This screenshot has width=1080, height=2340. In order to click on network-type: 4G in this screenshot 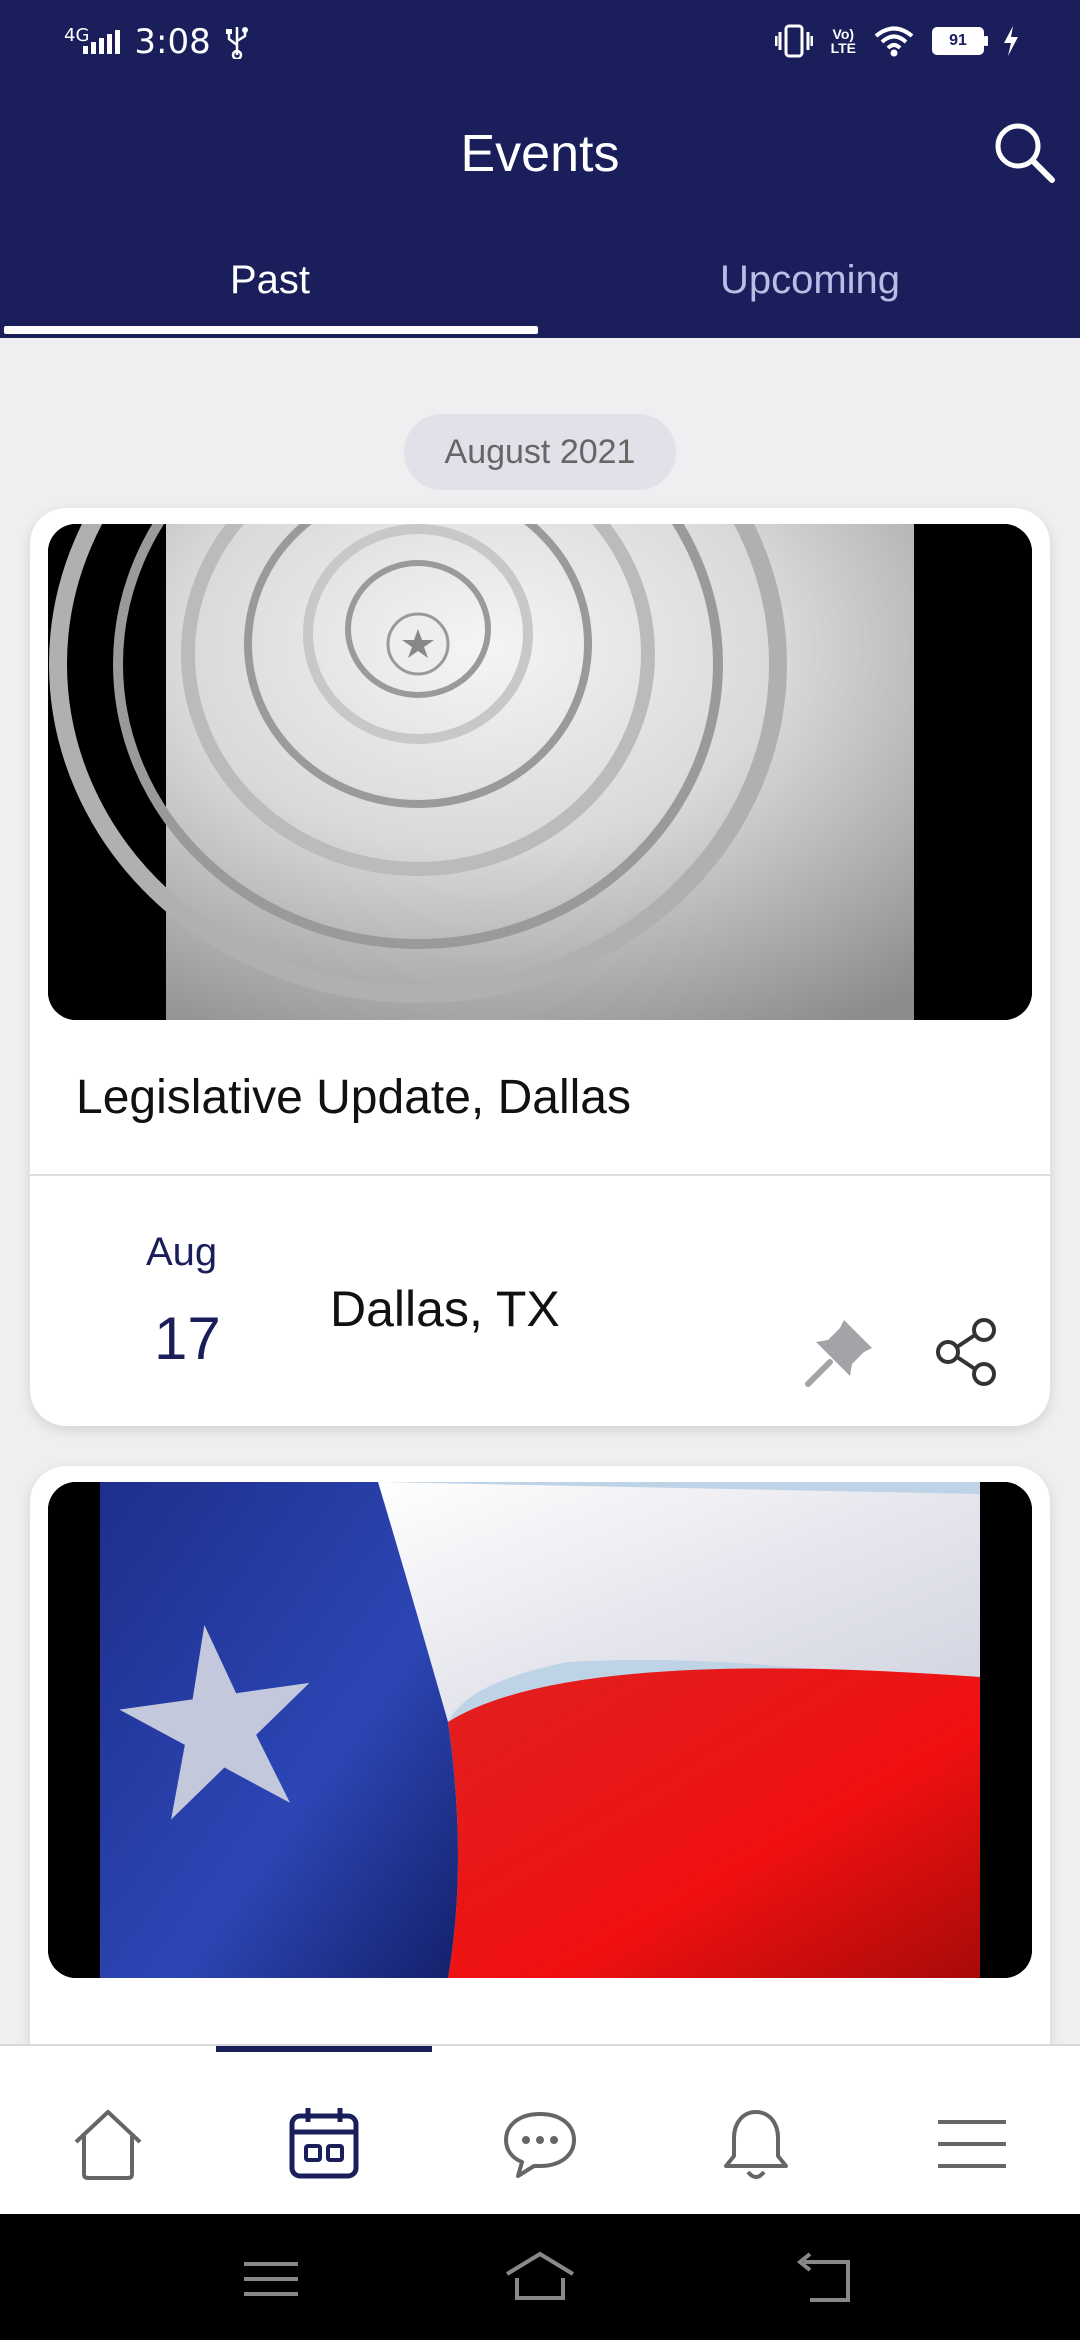, I will do `click(77, 35)`.